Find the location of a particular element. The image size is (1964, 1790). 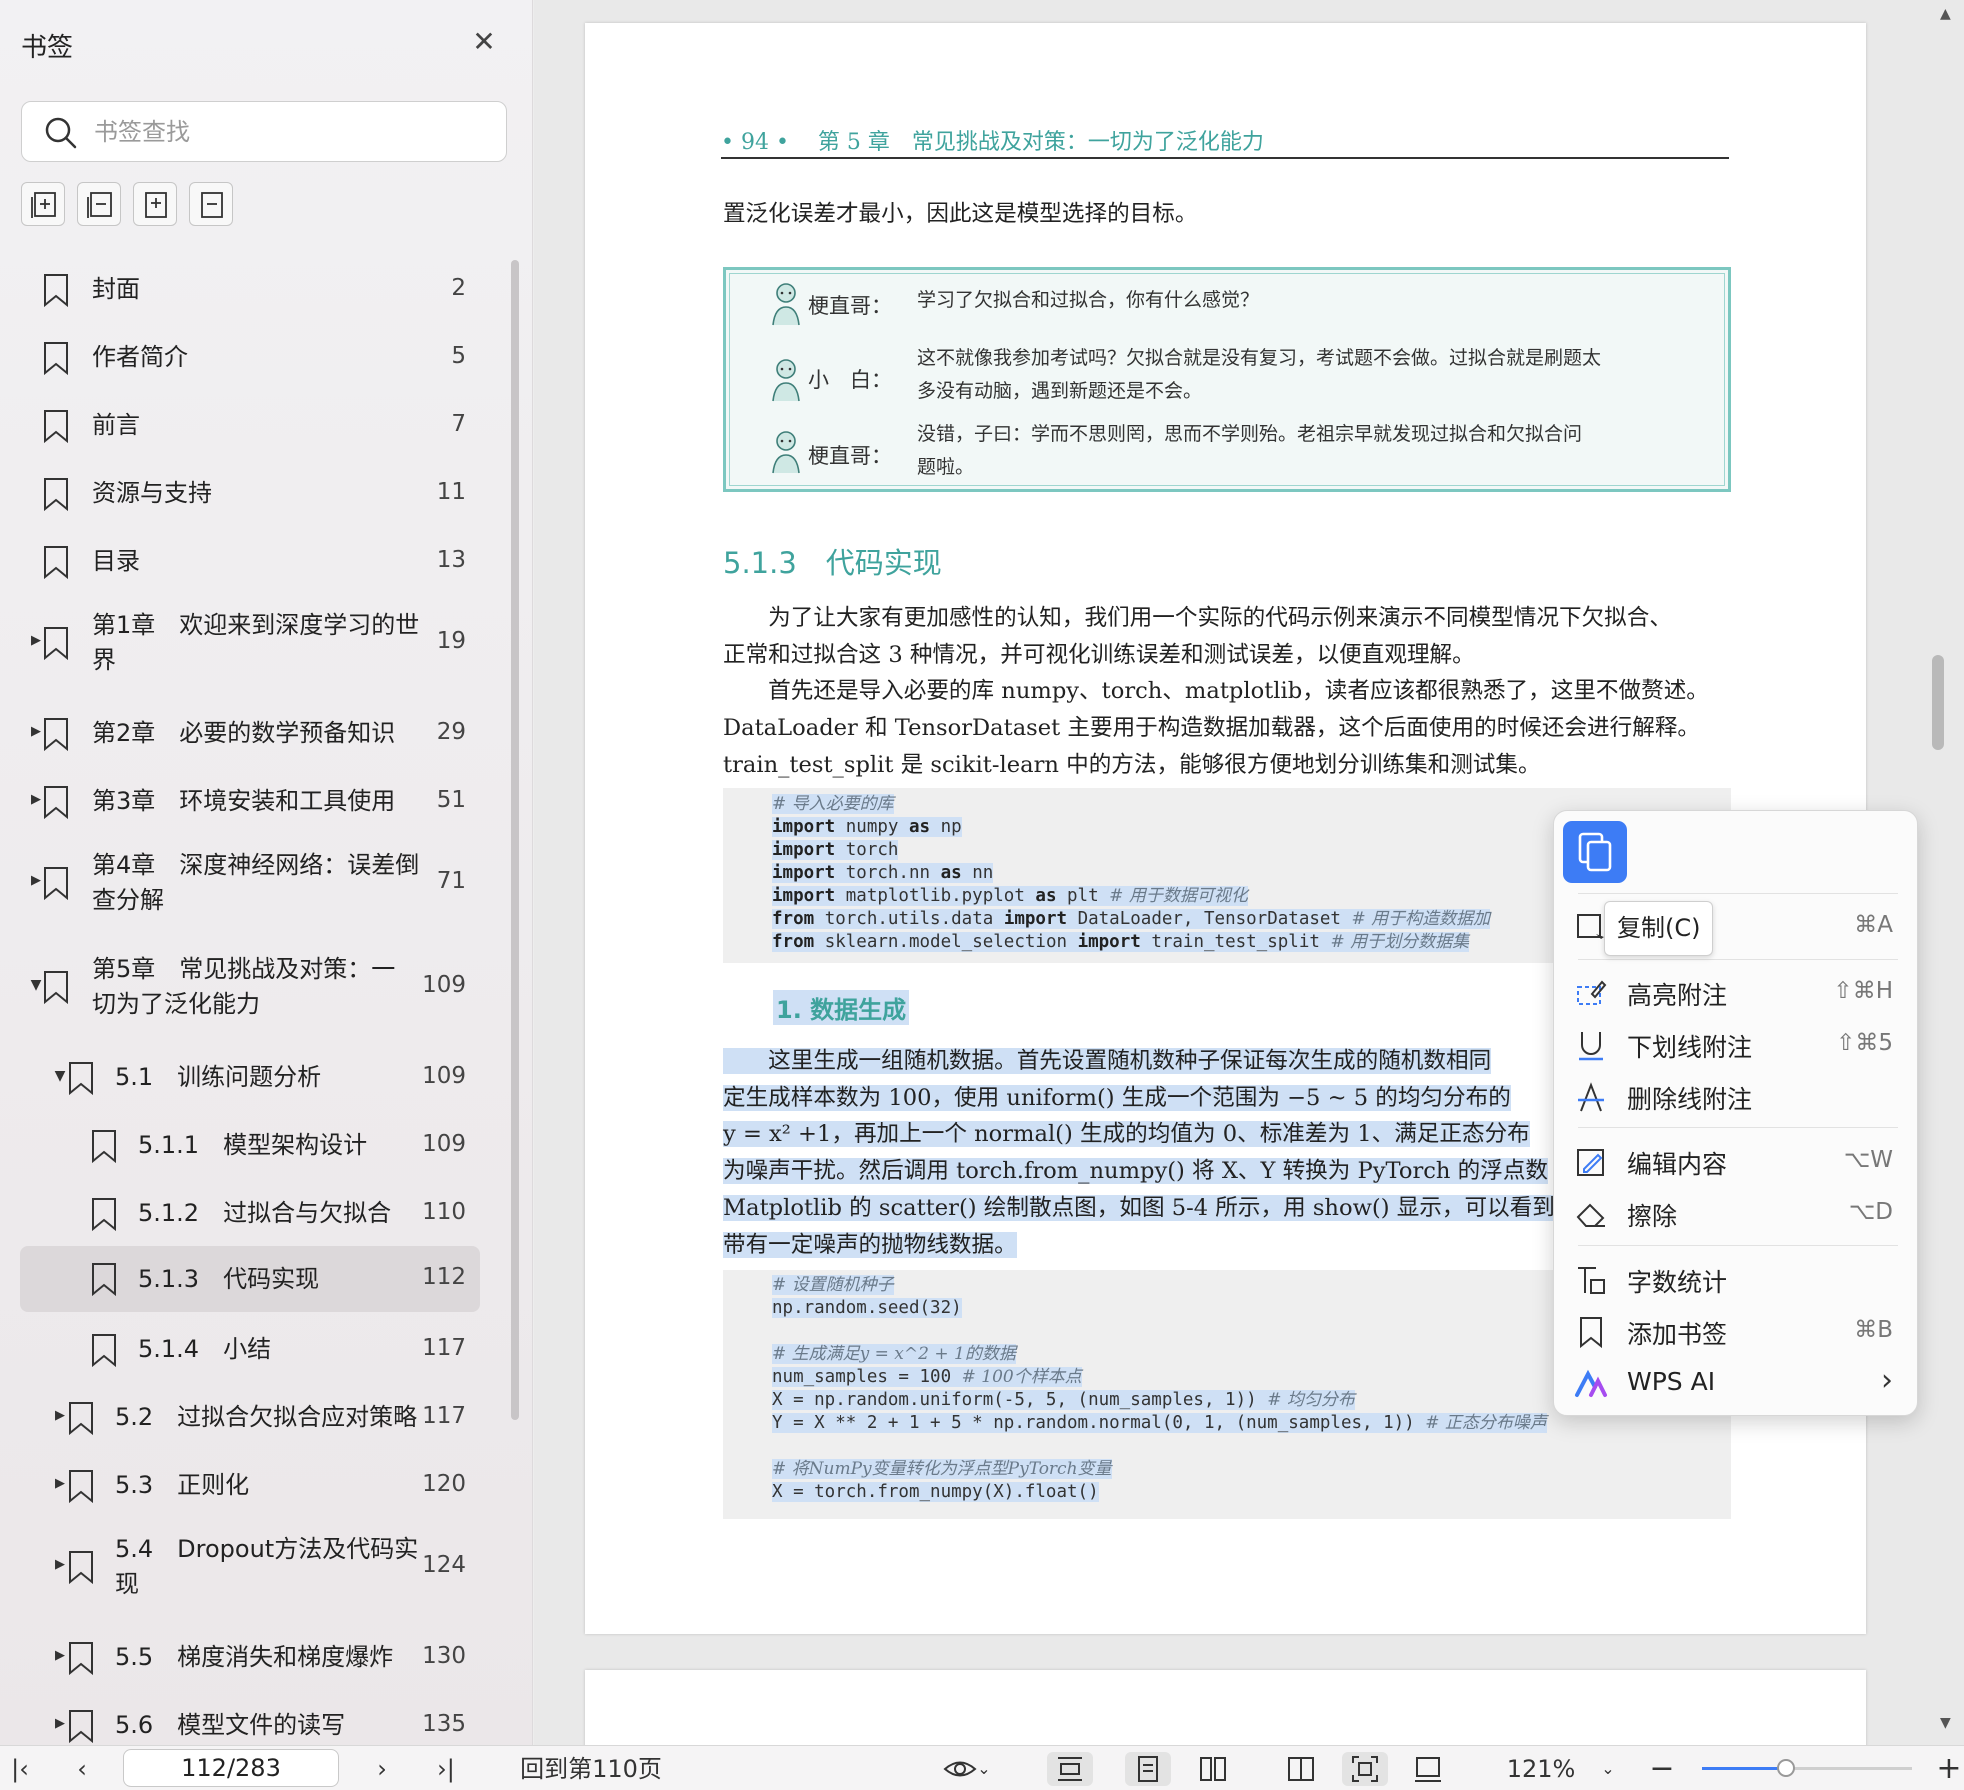

bookmark-page-number: 135 is located at coordinates (444, 1723).